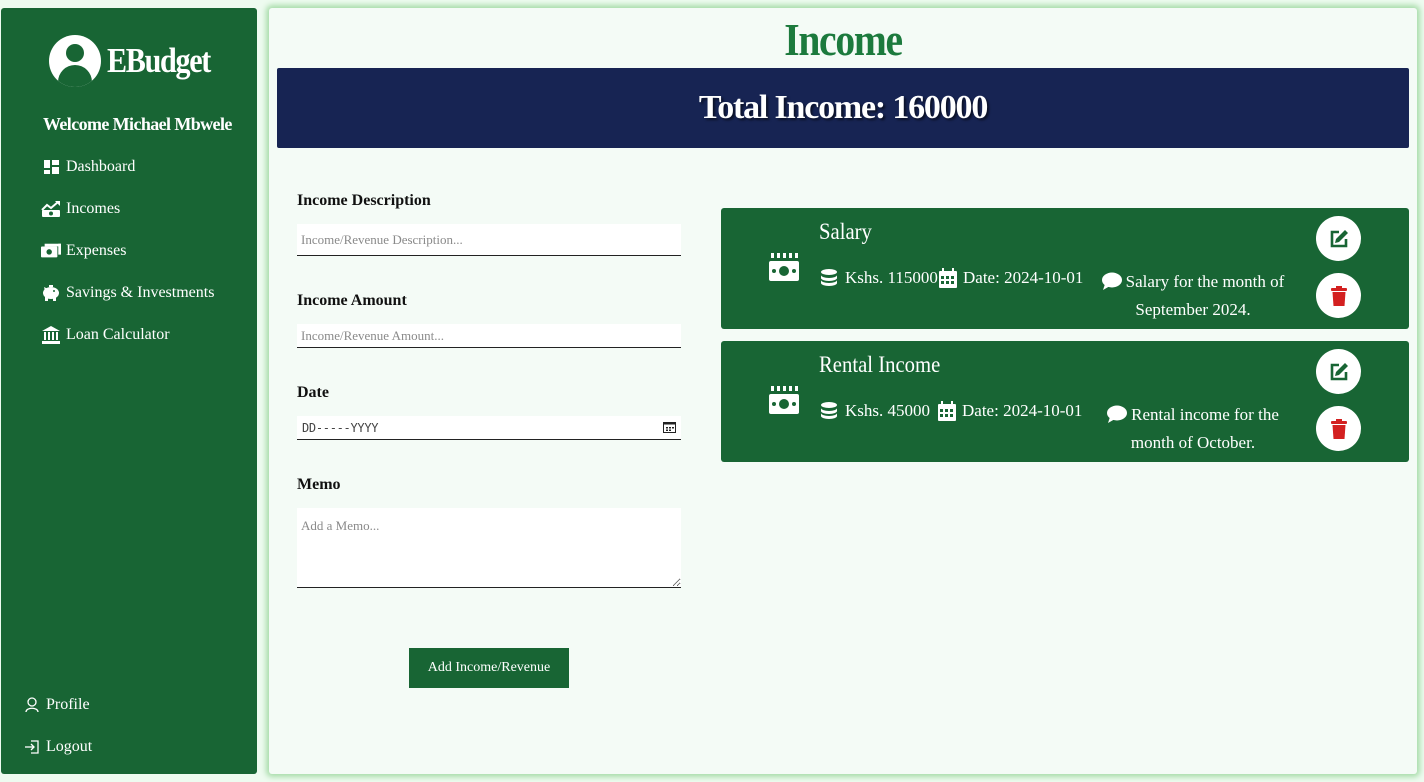  I want to click on sidebar-item-label: Savings & Investments, so click(140, 292).